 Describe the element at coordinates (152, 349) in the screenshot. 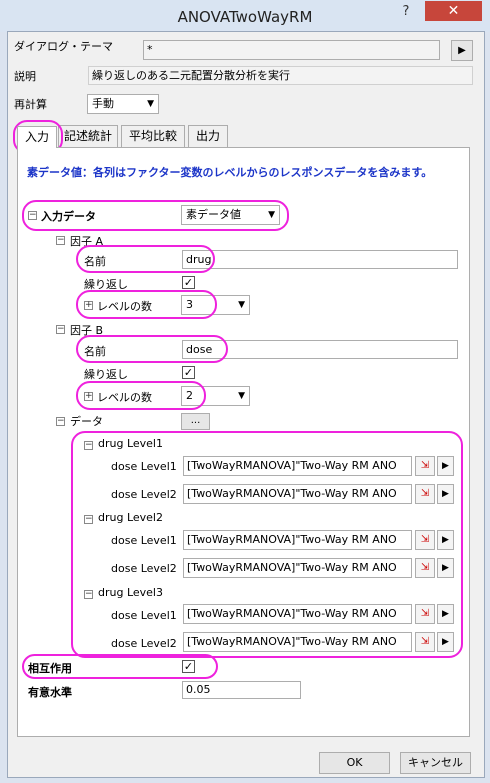

I see `factor-b-name-highlight` at that location.